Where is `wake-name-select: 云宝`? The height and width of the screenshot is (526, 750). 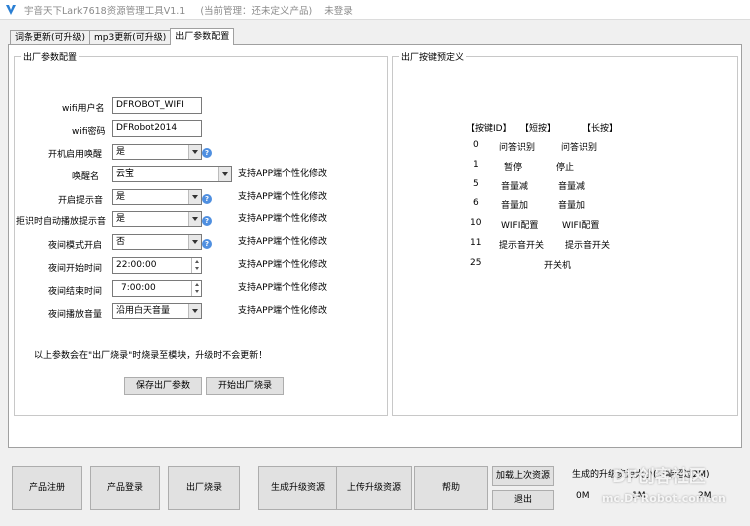
wake-name-select: 云宝 is located at coordinates (172, 174).